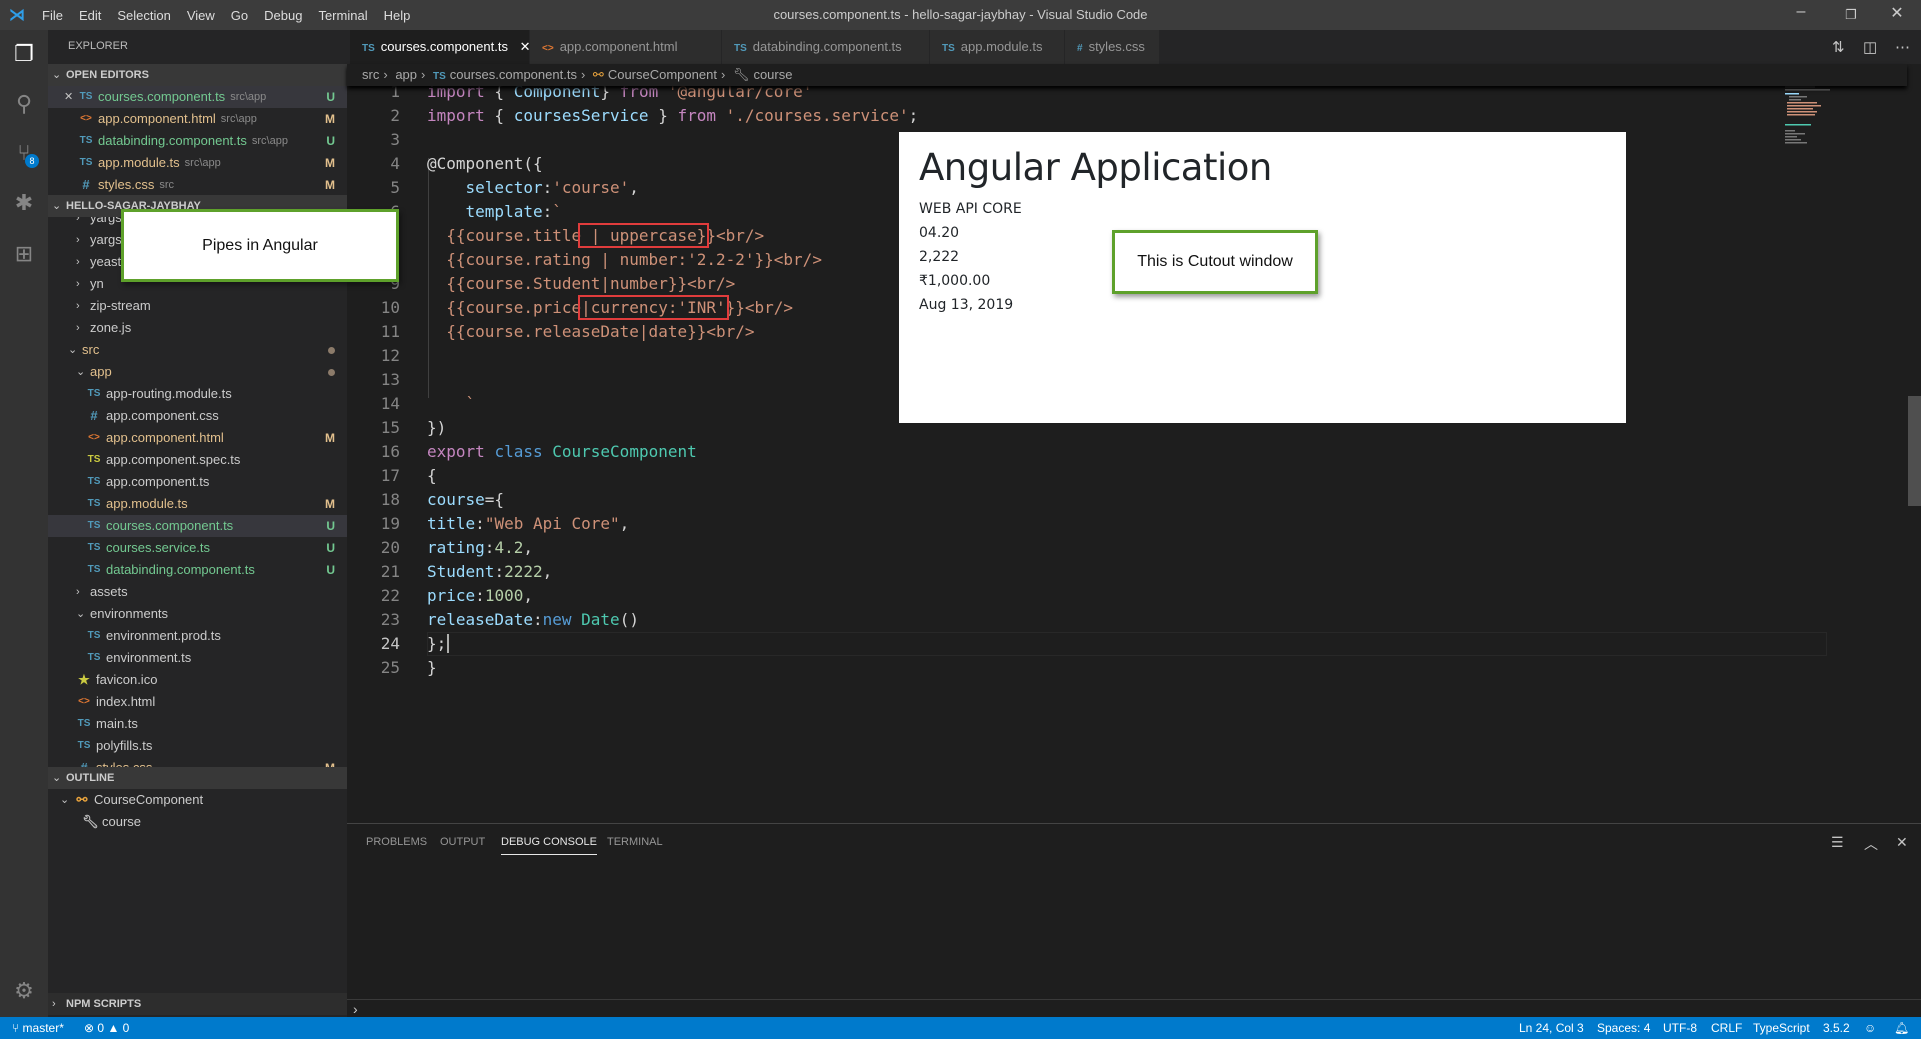 This screenshot has width=1921, height=1039. Describe the element at coordinates (390, 619) in the screenshot. I see `line-number: 23` at that location.